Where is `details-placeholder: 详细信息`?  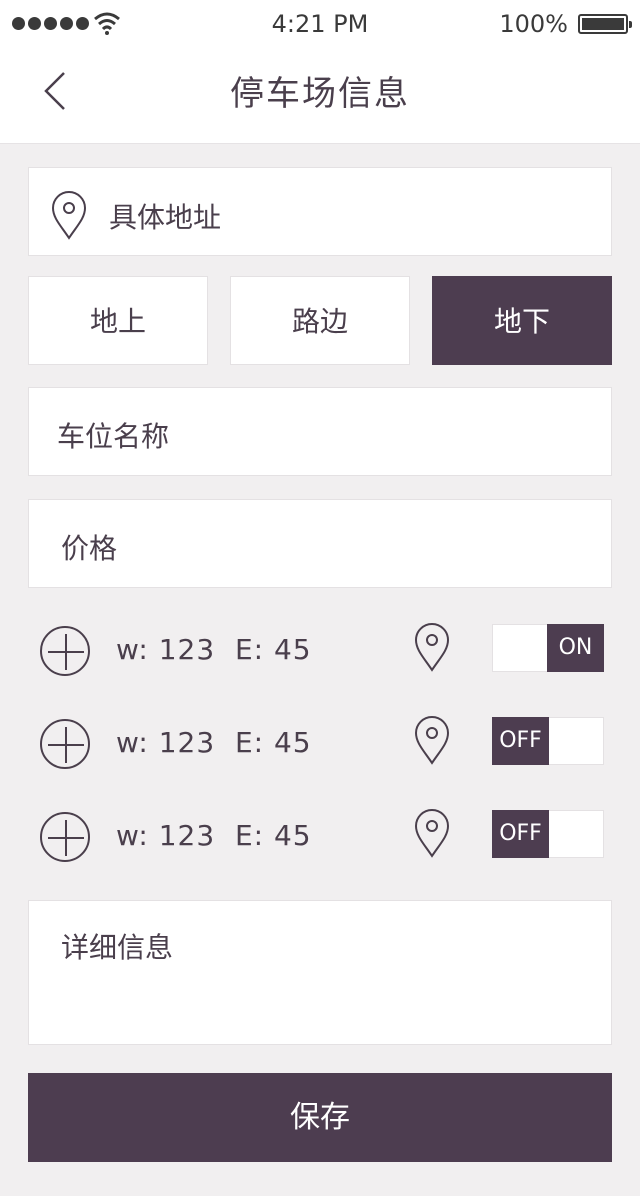
details-placeholder: 详细信息 is located at coordinates (117, 947).